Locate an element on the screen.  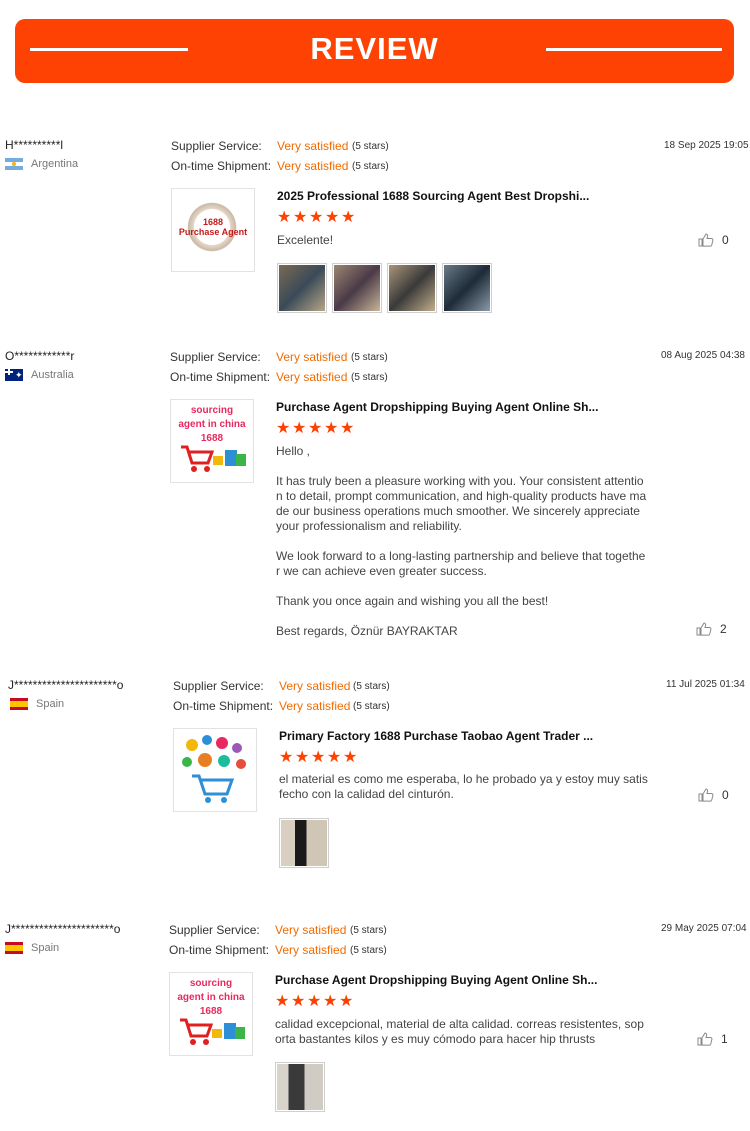
like-button: 2 is located at coordinates (711, 629).